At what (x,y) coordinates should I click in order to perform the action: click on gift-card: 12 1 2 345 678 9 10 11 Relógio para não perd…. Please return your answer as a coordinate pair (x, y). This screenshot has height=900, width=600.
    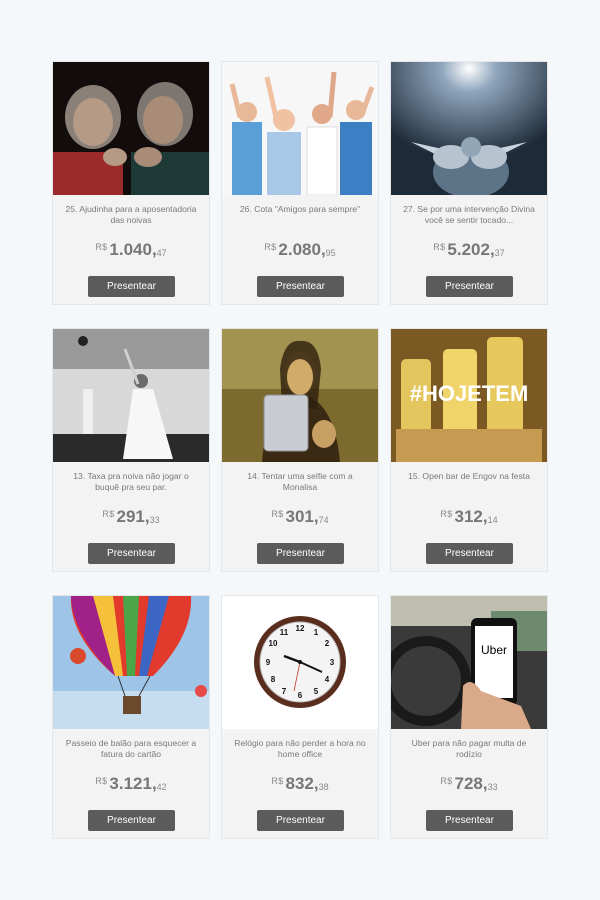
    Looking at the image, I should click on (300, 717).